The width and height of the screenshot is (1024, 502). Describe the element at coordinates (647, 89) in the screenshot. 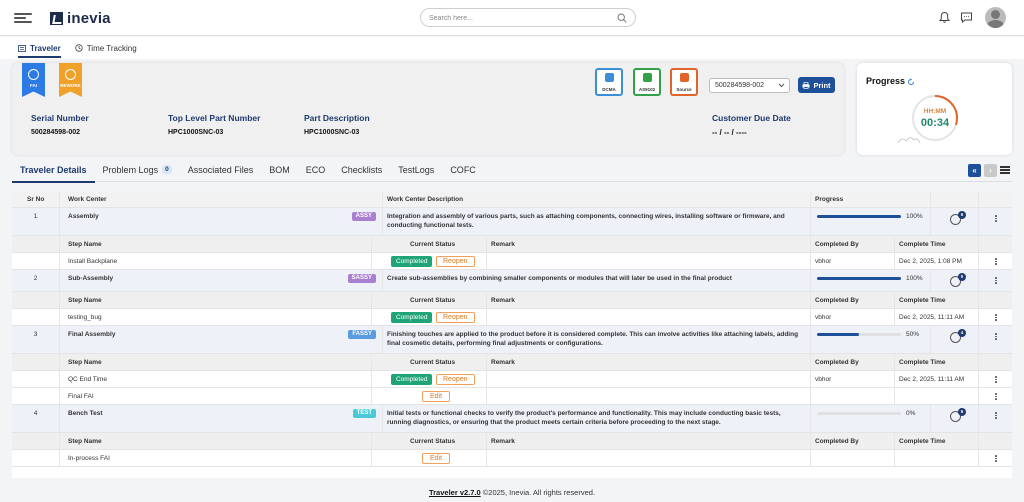

I see `as9102-cert-label: AS9102` at that location.